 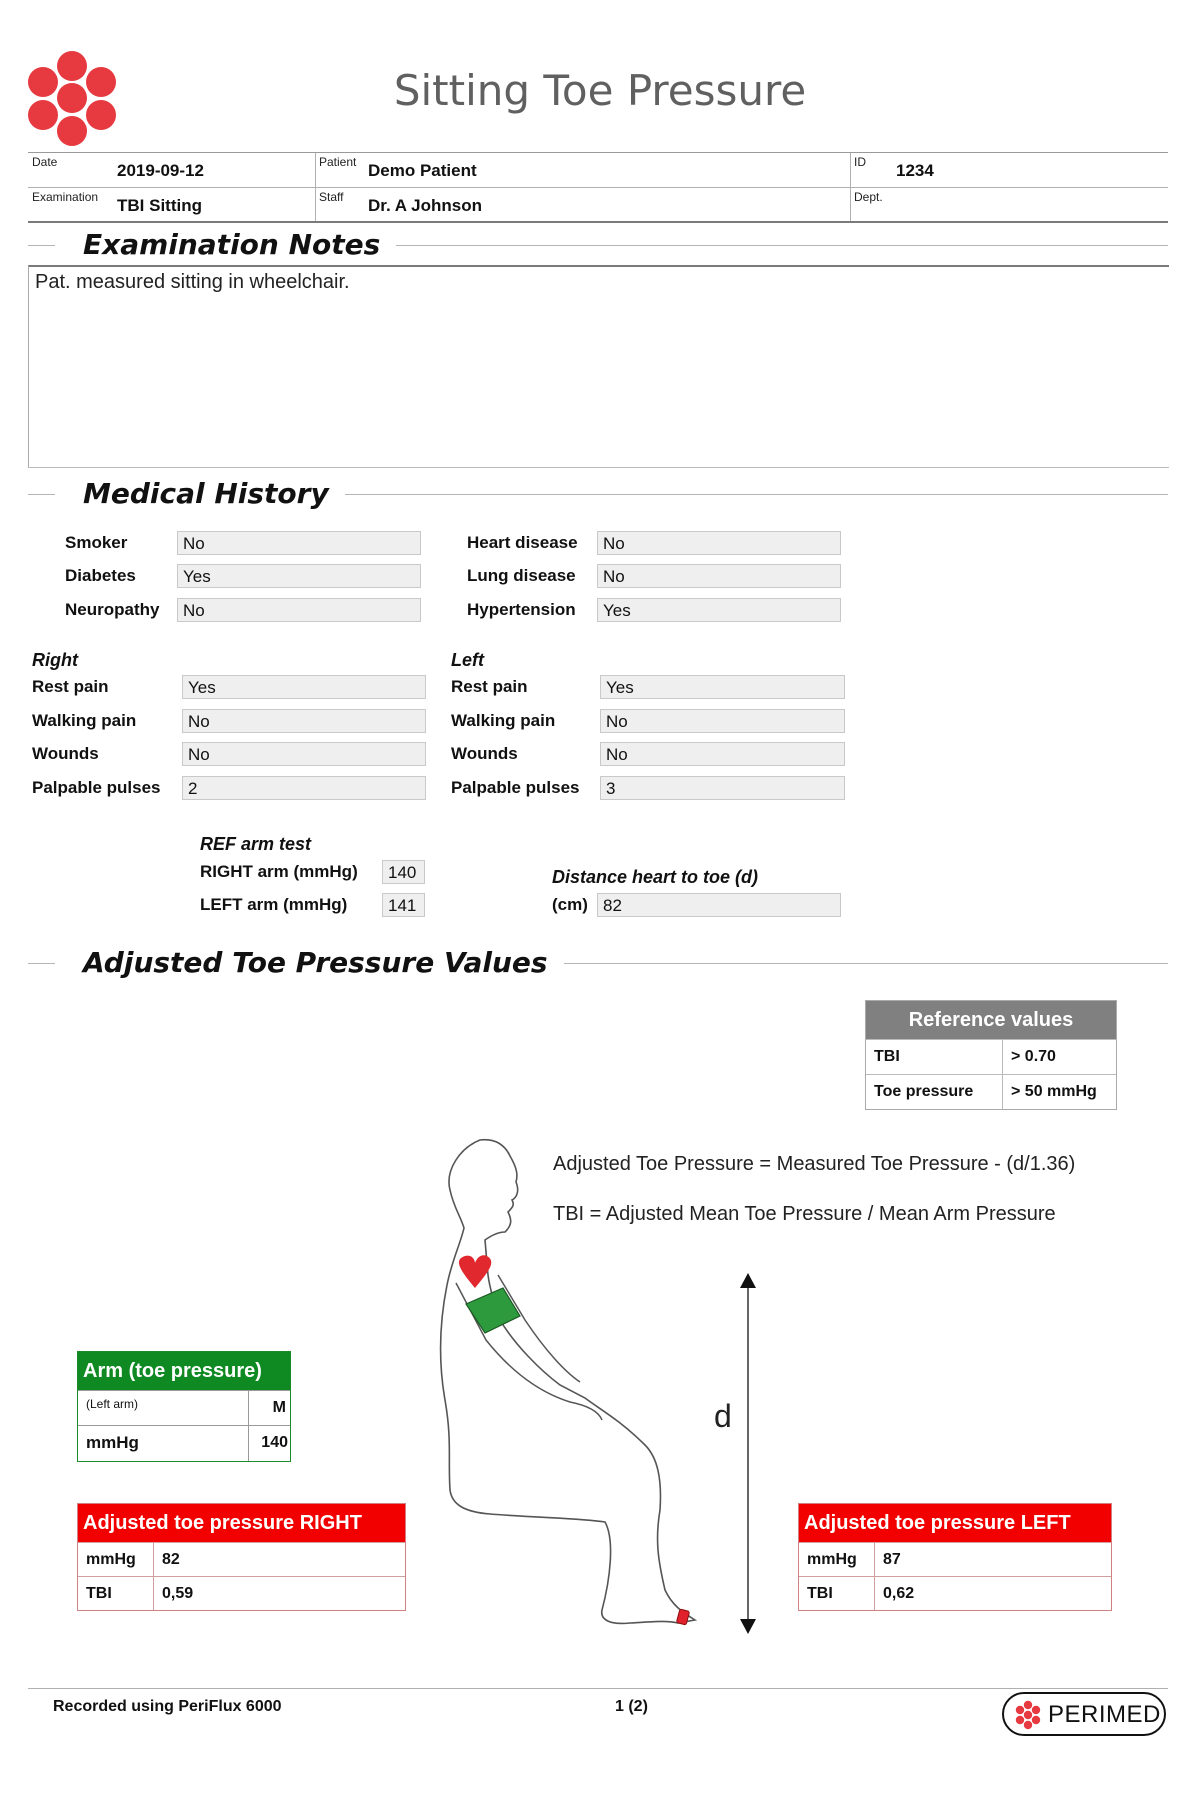 What do you see at coordinates (299, 576) in the screenshot?
I see `diabetes-field: Yes` at bounding box center [299, 576].